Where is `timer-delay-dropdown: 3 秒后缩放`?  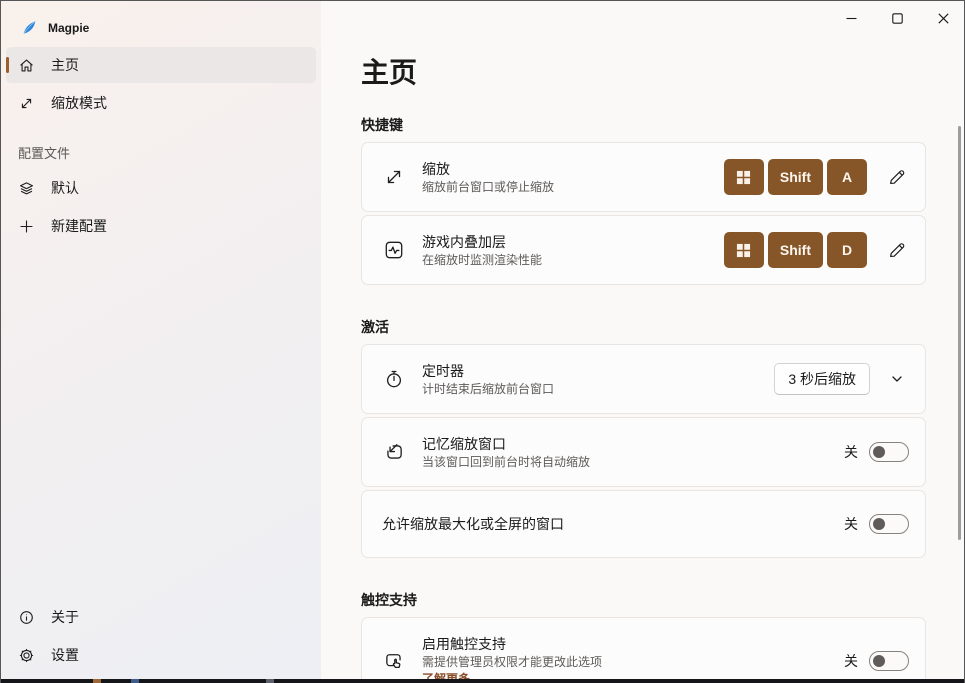 timer-delay-dropdown: 3 秒后缩放 is located at coordinates (822, 379).